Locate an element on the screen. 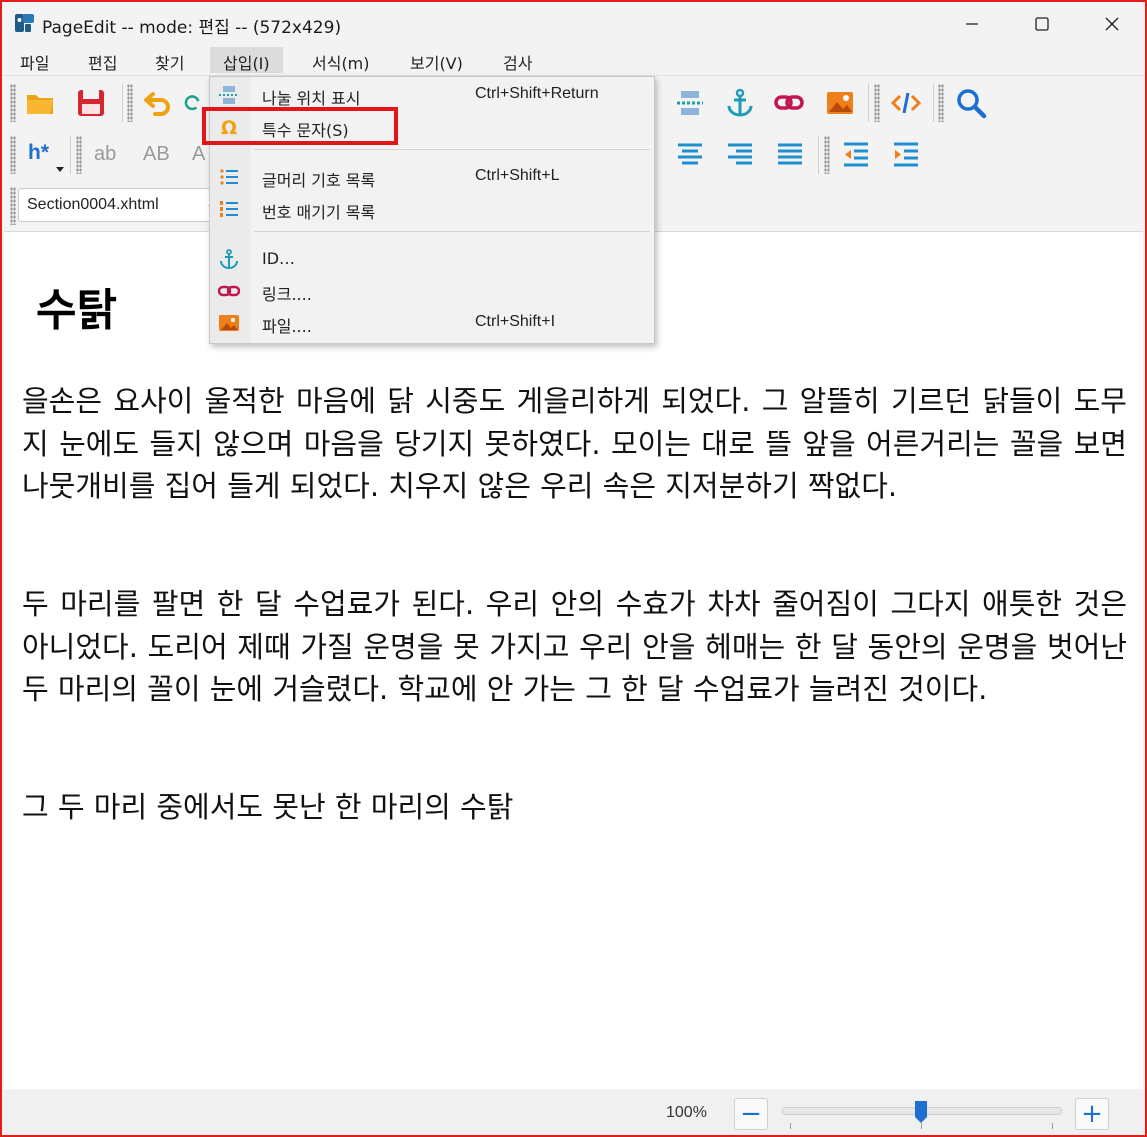  minimize-button is located at coordinates (972, 24).